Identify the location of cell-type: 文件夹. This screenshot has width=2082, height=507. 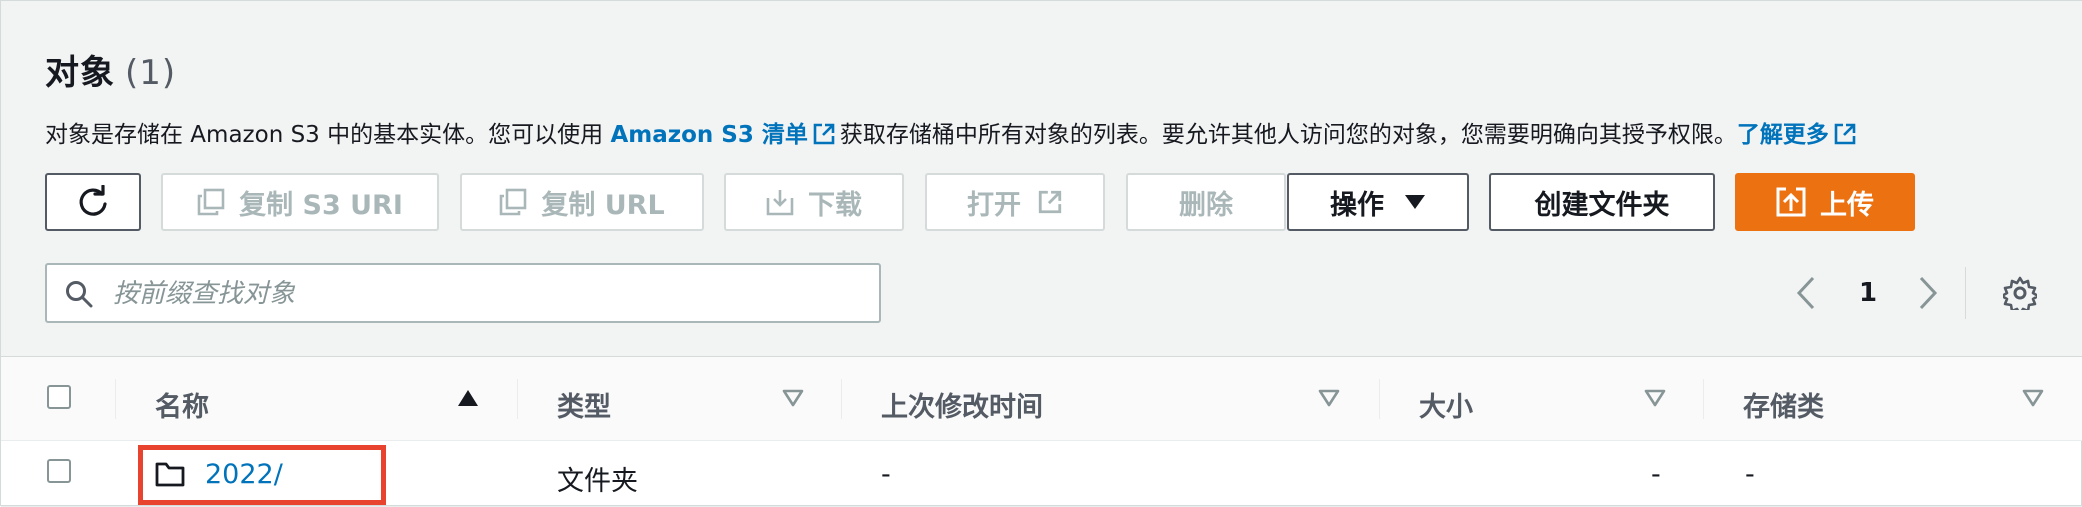
(597, 481).